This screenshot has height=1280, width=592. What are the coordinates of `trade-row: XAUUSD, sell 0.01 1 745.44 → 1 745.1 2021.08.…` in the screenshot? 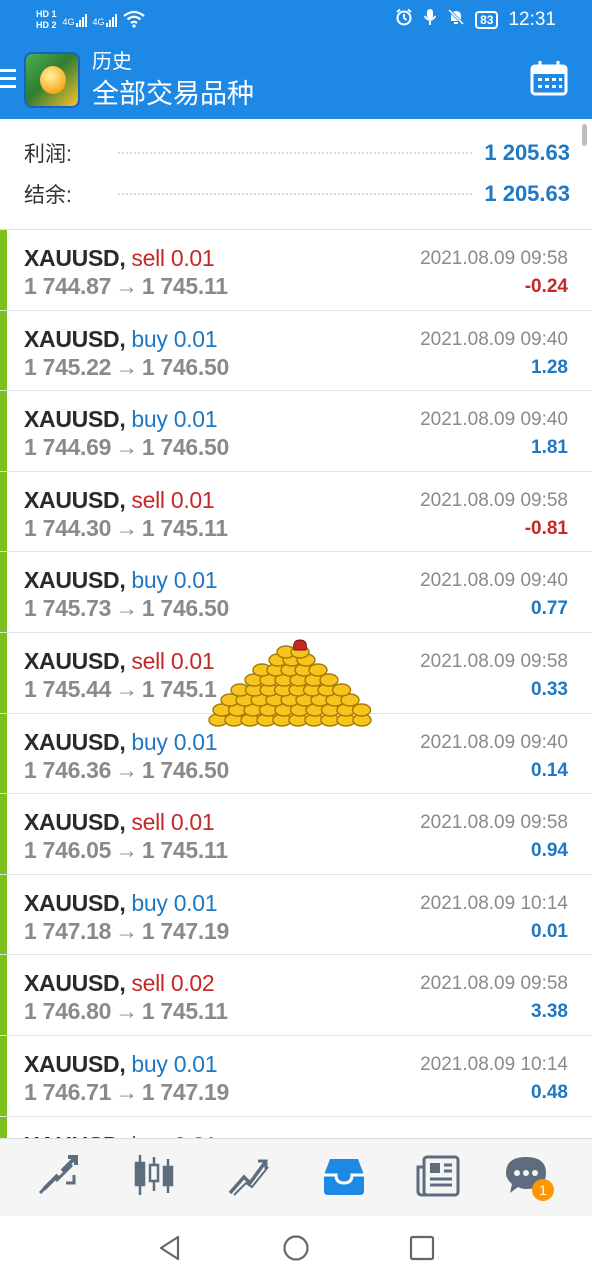 It's located at (296, 673).